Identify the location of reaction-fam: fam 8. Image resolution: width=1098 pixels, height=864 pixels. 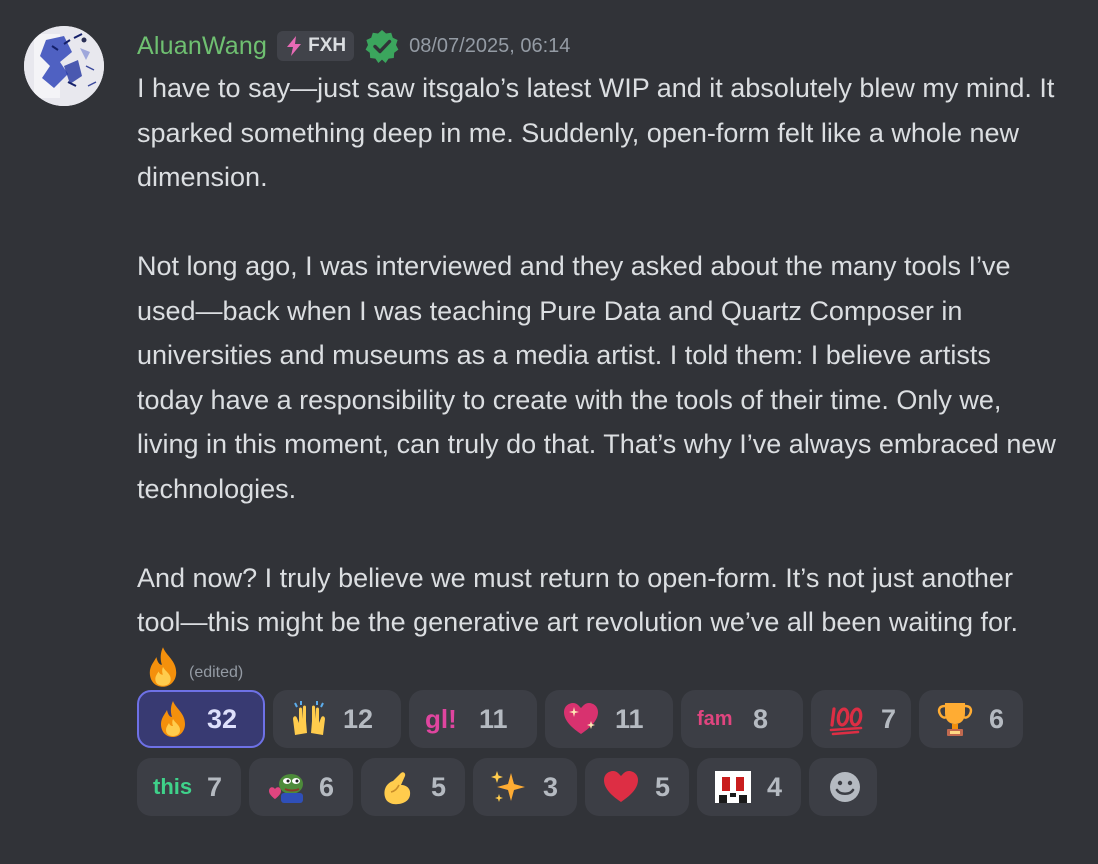
(742, 719).